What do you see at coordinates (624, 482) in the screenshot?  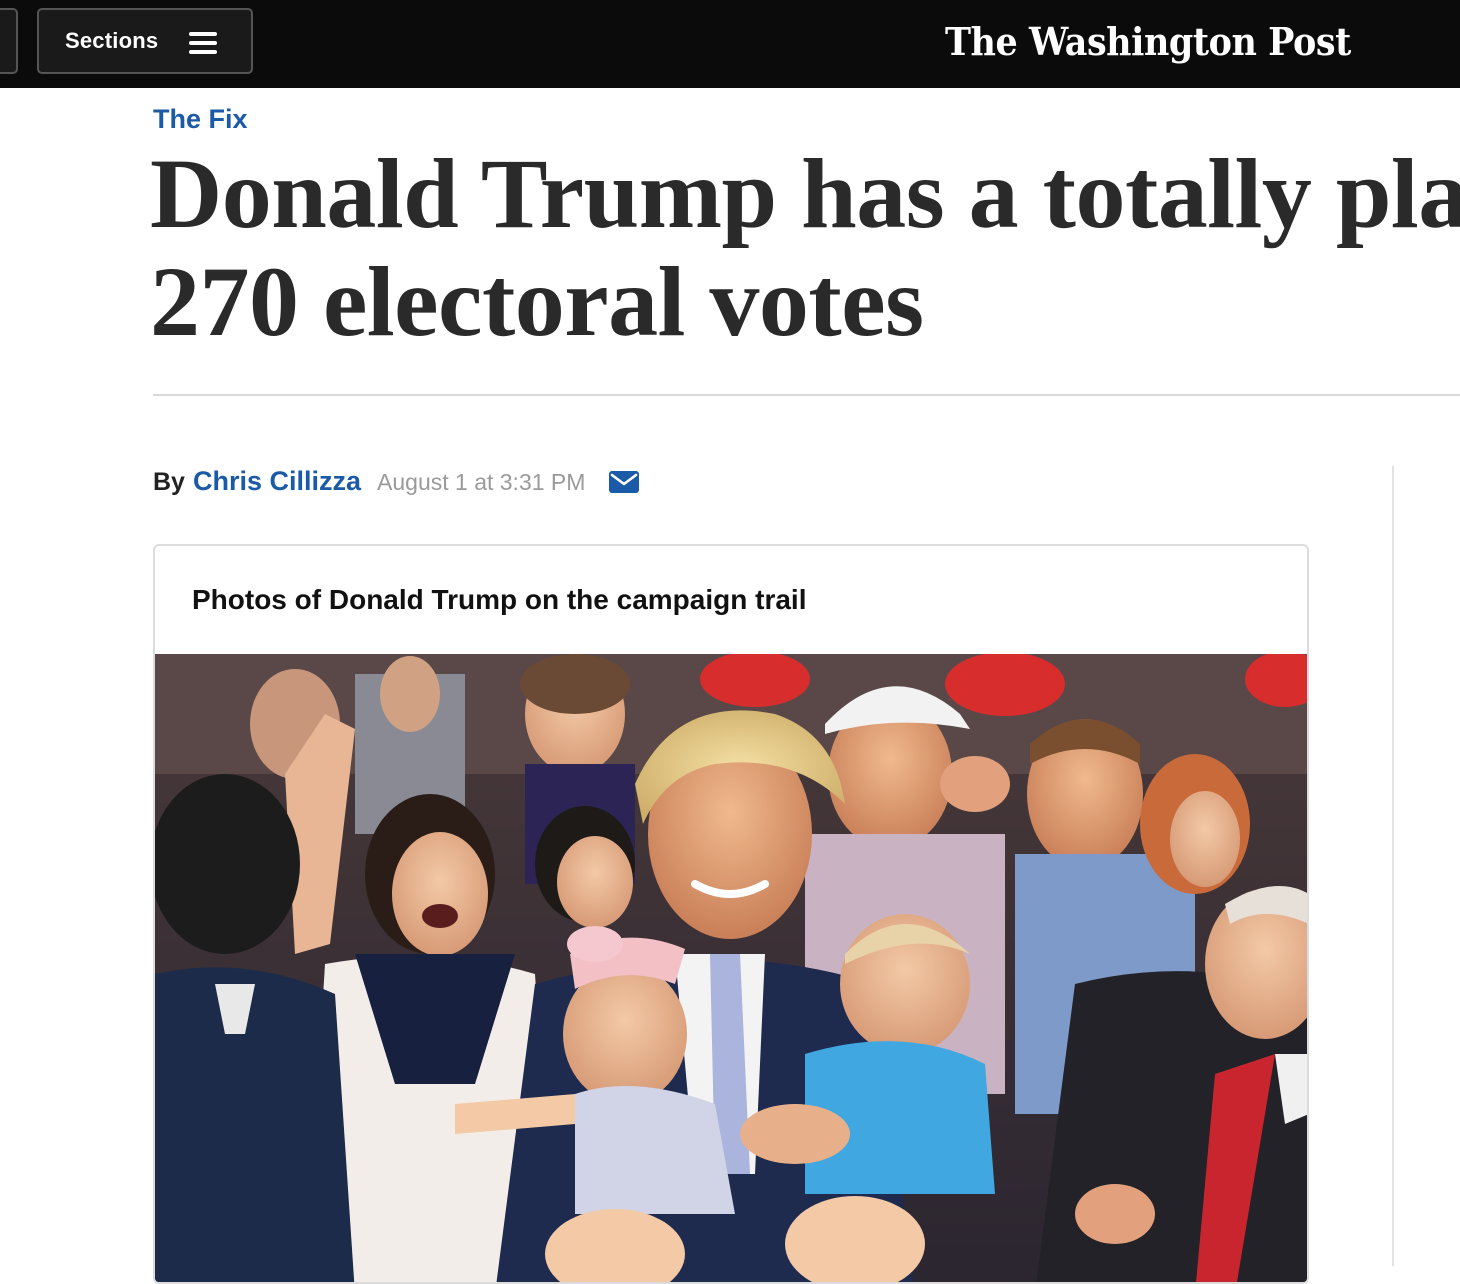 I see `mail-icon` at bounding box center [624, 482].